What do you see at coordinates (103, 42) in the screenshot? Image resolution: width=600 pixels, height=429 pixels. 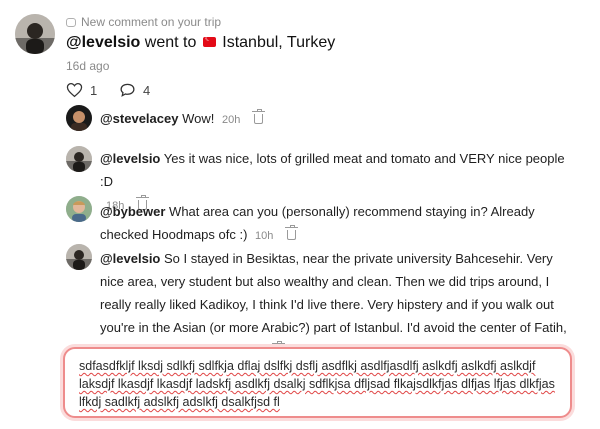 I see `title-handle: @levelsio` at bounding box center [103, 42].